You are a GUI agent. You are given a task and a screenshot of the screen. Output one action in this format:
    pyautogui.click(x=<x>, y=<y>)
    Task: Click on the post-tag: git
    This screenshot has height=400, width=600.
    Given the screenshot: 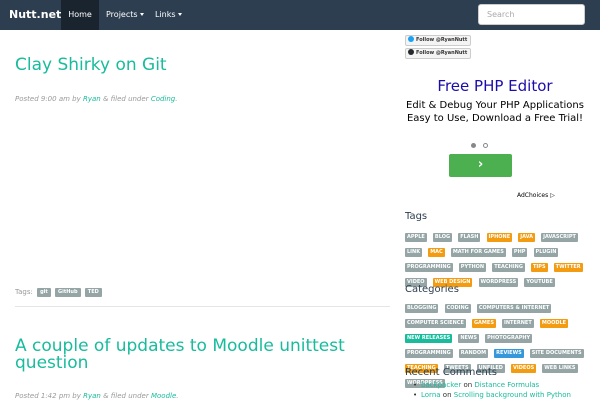 What is the action you would take?
    pyautogui.click(x=44, y=292)
    